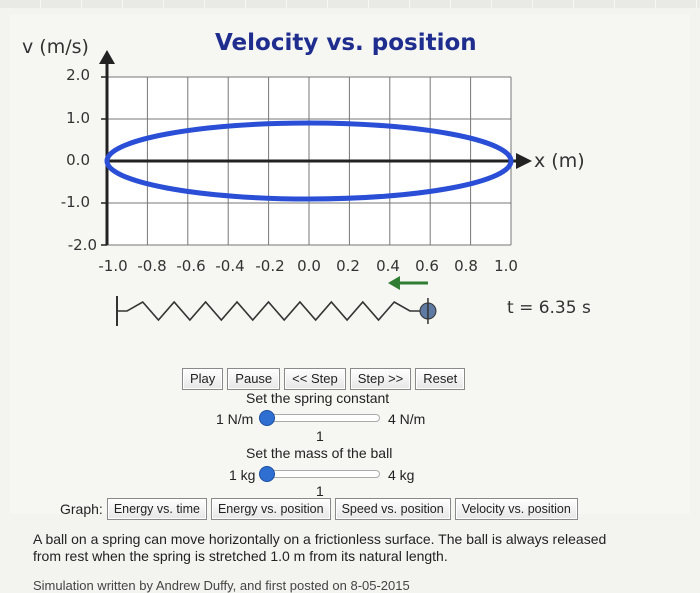  Describe the element at coordinates (107, 57) in the screenshot. I see `y-axis-arrow` at that location.